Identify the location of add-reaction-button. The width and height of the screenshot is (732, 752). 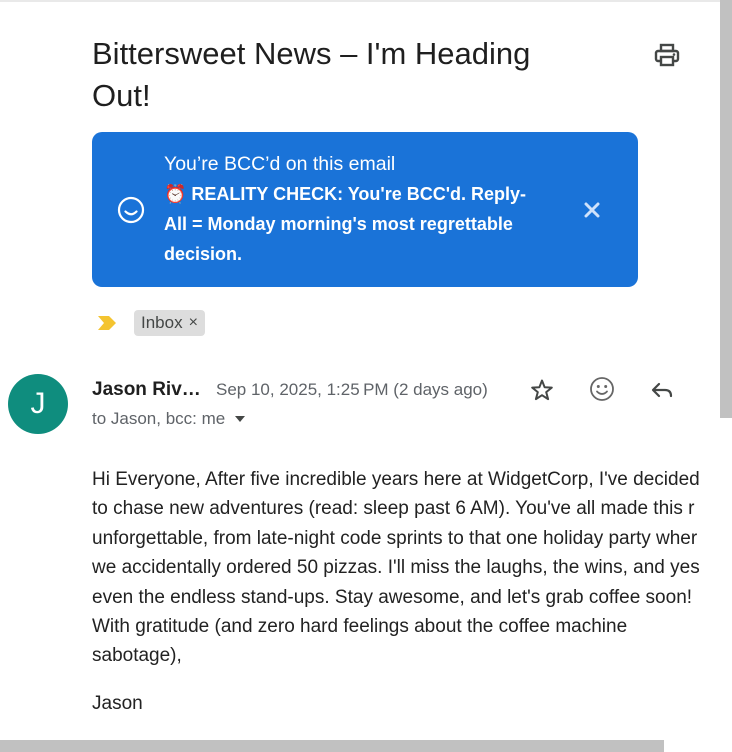
(602, 389).